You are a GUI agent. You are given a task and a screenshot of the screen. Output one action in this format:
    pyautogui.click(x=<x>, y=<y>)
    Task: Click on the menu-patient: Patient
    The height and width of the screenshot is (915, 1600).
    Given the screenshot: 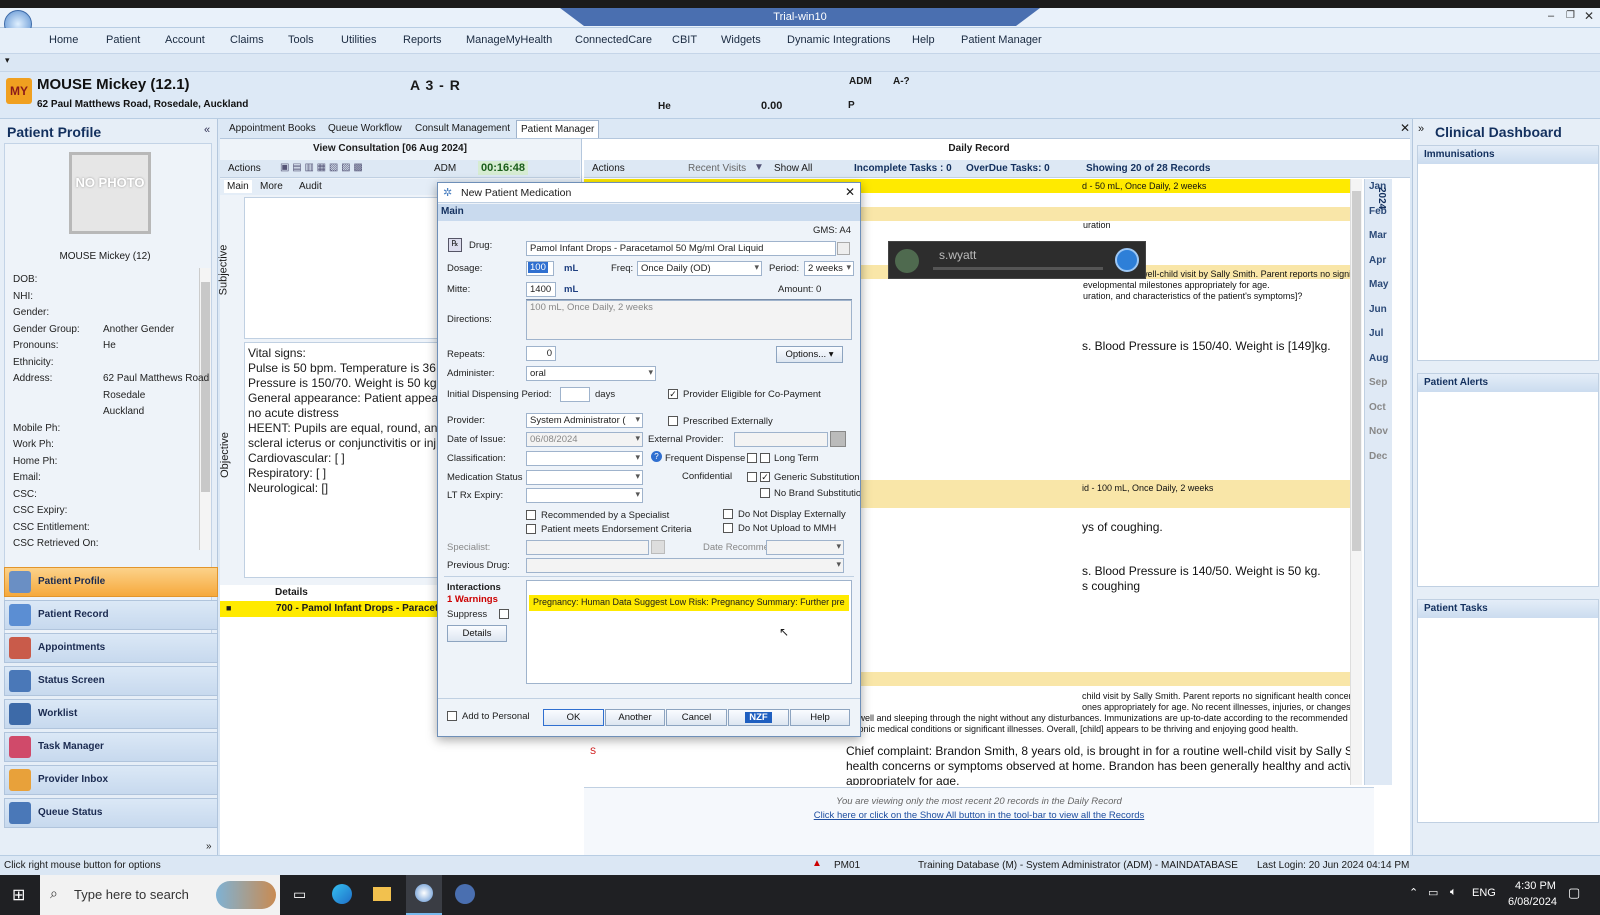 What is the action you would take?
    pyautogui.click(x=123, y=40)
    